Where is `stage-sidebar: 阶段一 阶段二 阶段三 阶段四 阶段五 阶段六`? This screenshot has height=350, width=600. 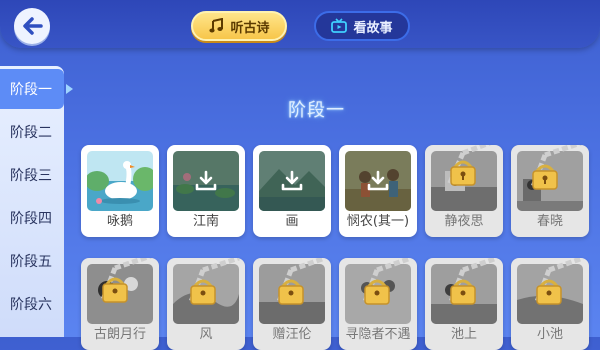
stage-sidebar: 阶段一 阶段二 阶段三 阶段四 阶段五 阶段六 is located at coordinates (32, 201).